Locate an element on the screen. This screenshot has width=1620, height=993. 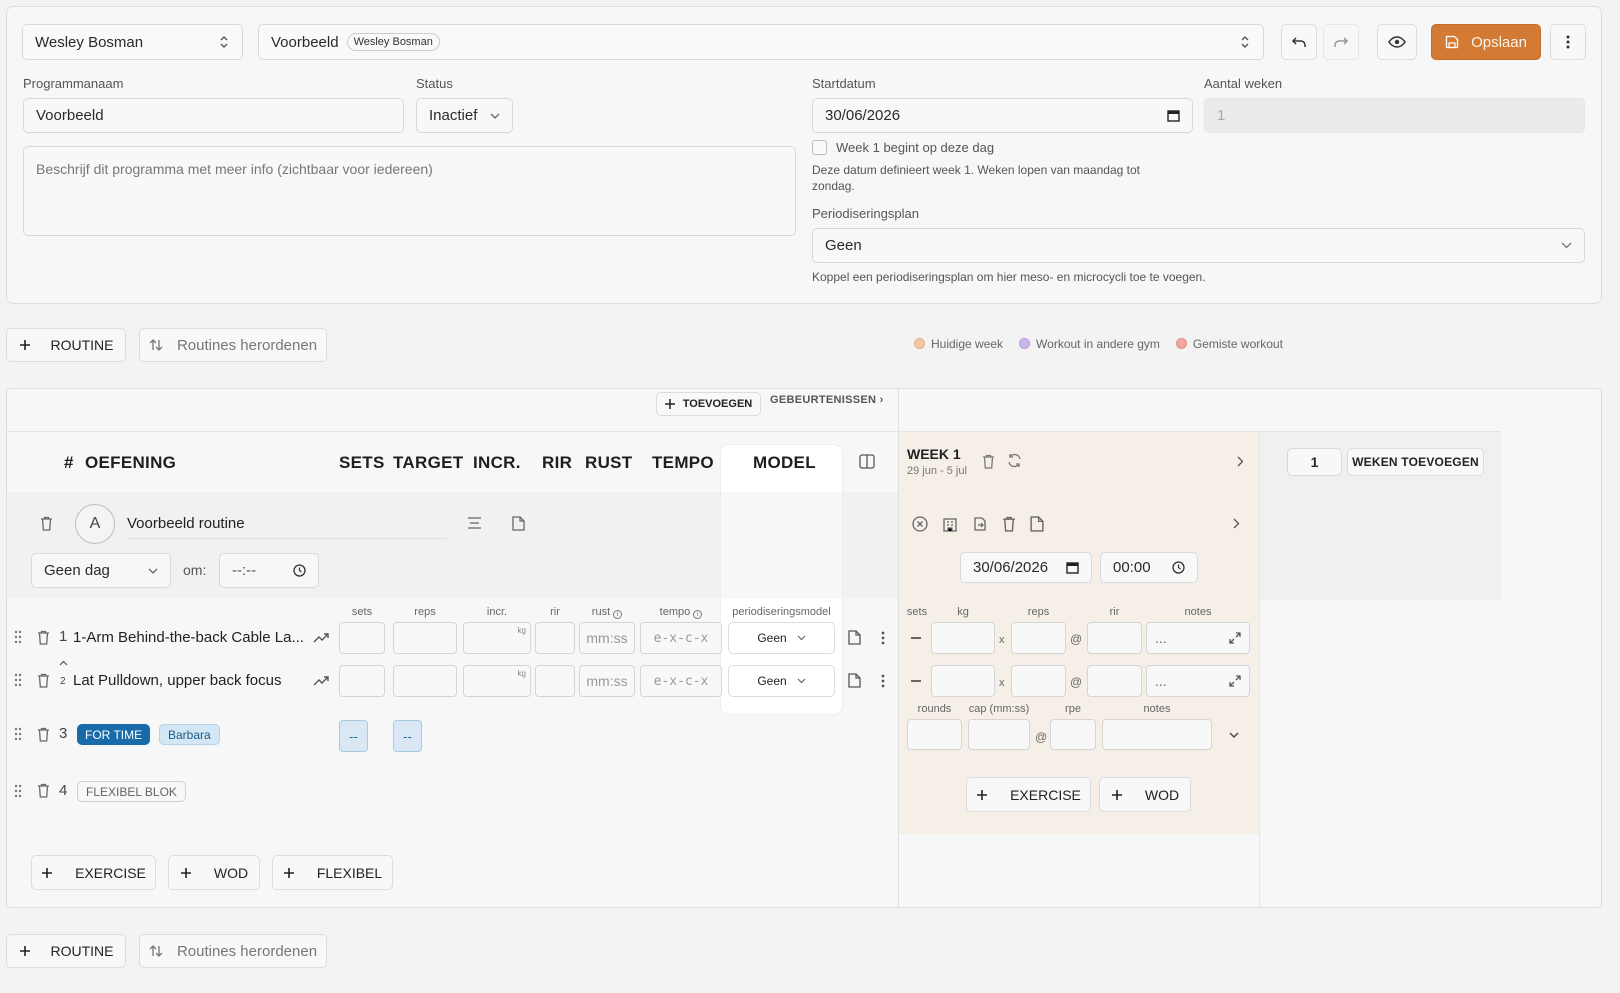
refresh-icon is located at coordinates (1014, 460).